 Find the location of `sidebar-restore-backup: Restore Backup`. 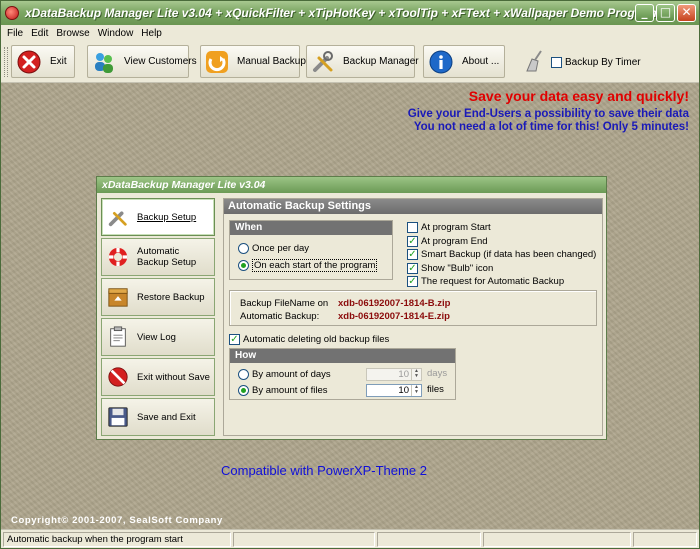

sidebar-restore-backup: Restore Backup is located at coordinates (158, 297).